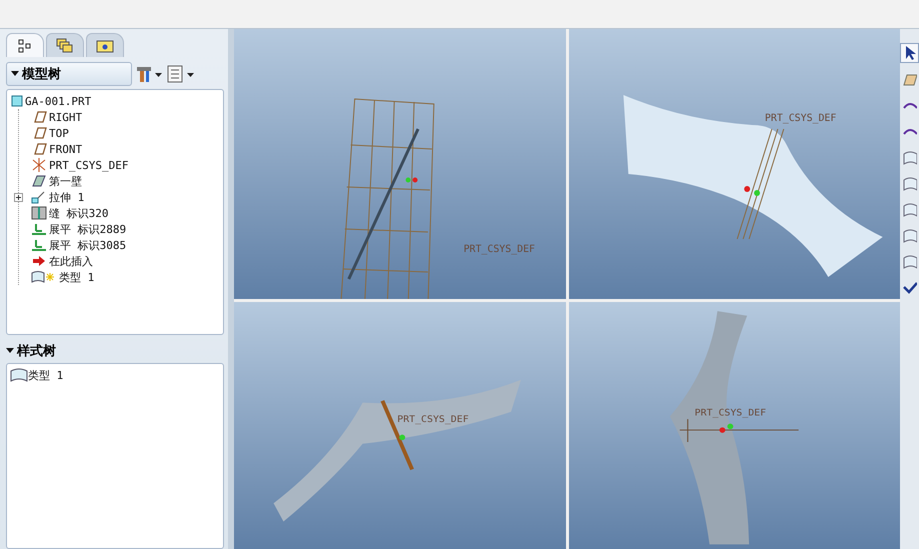 The height and width of the screenshot is (549, 919). What do you see at coordinates (87, 229) in the screenshot?
I see `tree-item: 展平 标识2889` at bounding box center [87, 229].